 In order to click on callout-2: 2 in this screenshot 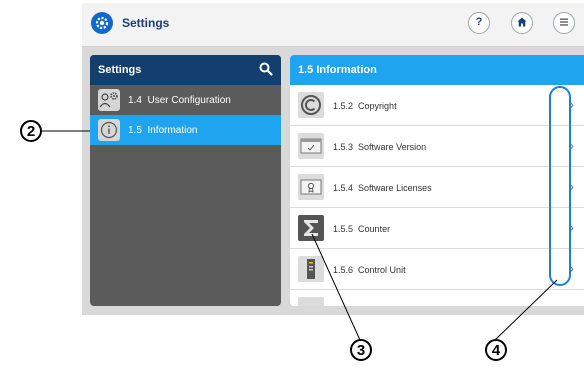, I will do `click(31, 131)`.